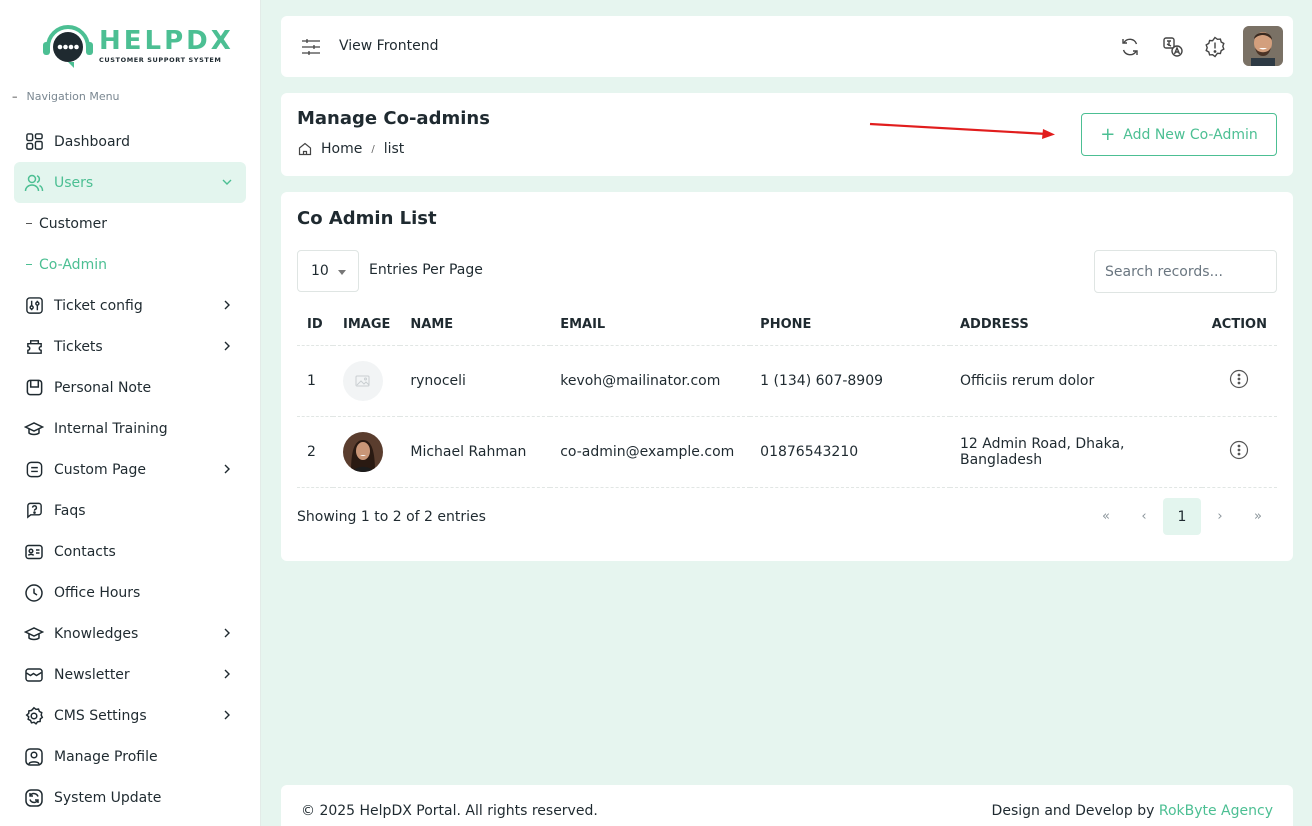 This screenshot has width=1312, height=826. I want to click on entries-summary: Showing 1 to 2 of 2 entries, so click(391, 517).